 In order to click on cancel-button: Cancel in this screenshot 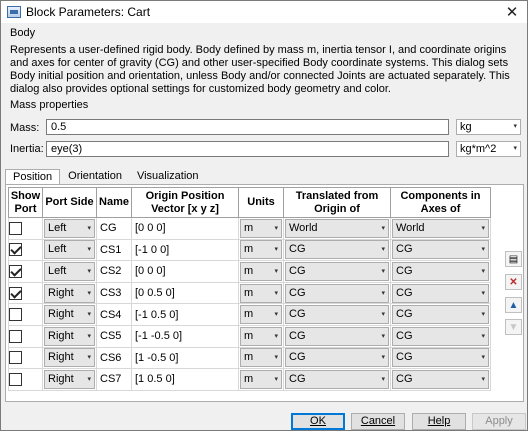, I will do `click(378, 421)`.